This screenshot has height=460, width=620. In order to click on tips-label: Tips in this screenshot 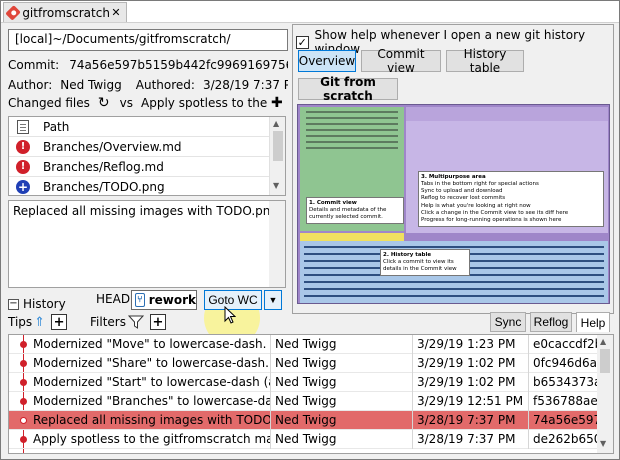, I will do `click(20, 322)`.